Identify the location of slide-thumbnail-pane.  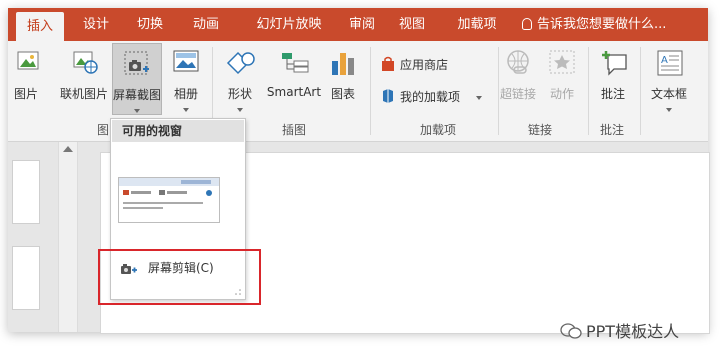
(33, 237).